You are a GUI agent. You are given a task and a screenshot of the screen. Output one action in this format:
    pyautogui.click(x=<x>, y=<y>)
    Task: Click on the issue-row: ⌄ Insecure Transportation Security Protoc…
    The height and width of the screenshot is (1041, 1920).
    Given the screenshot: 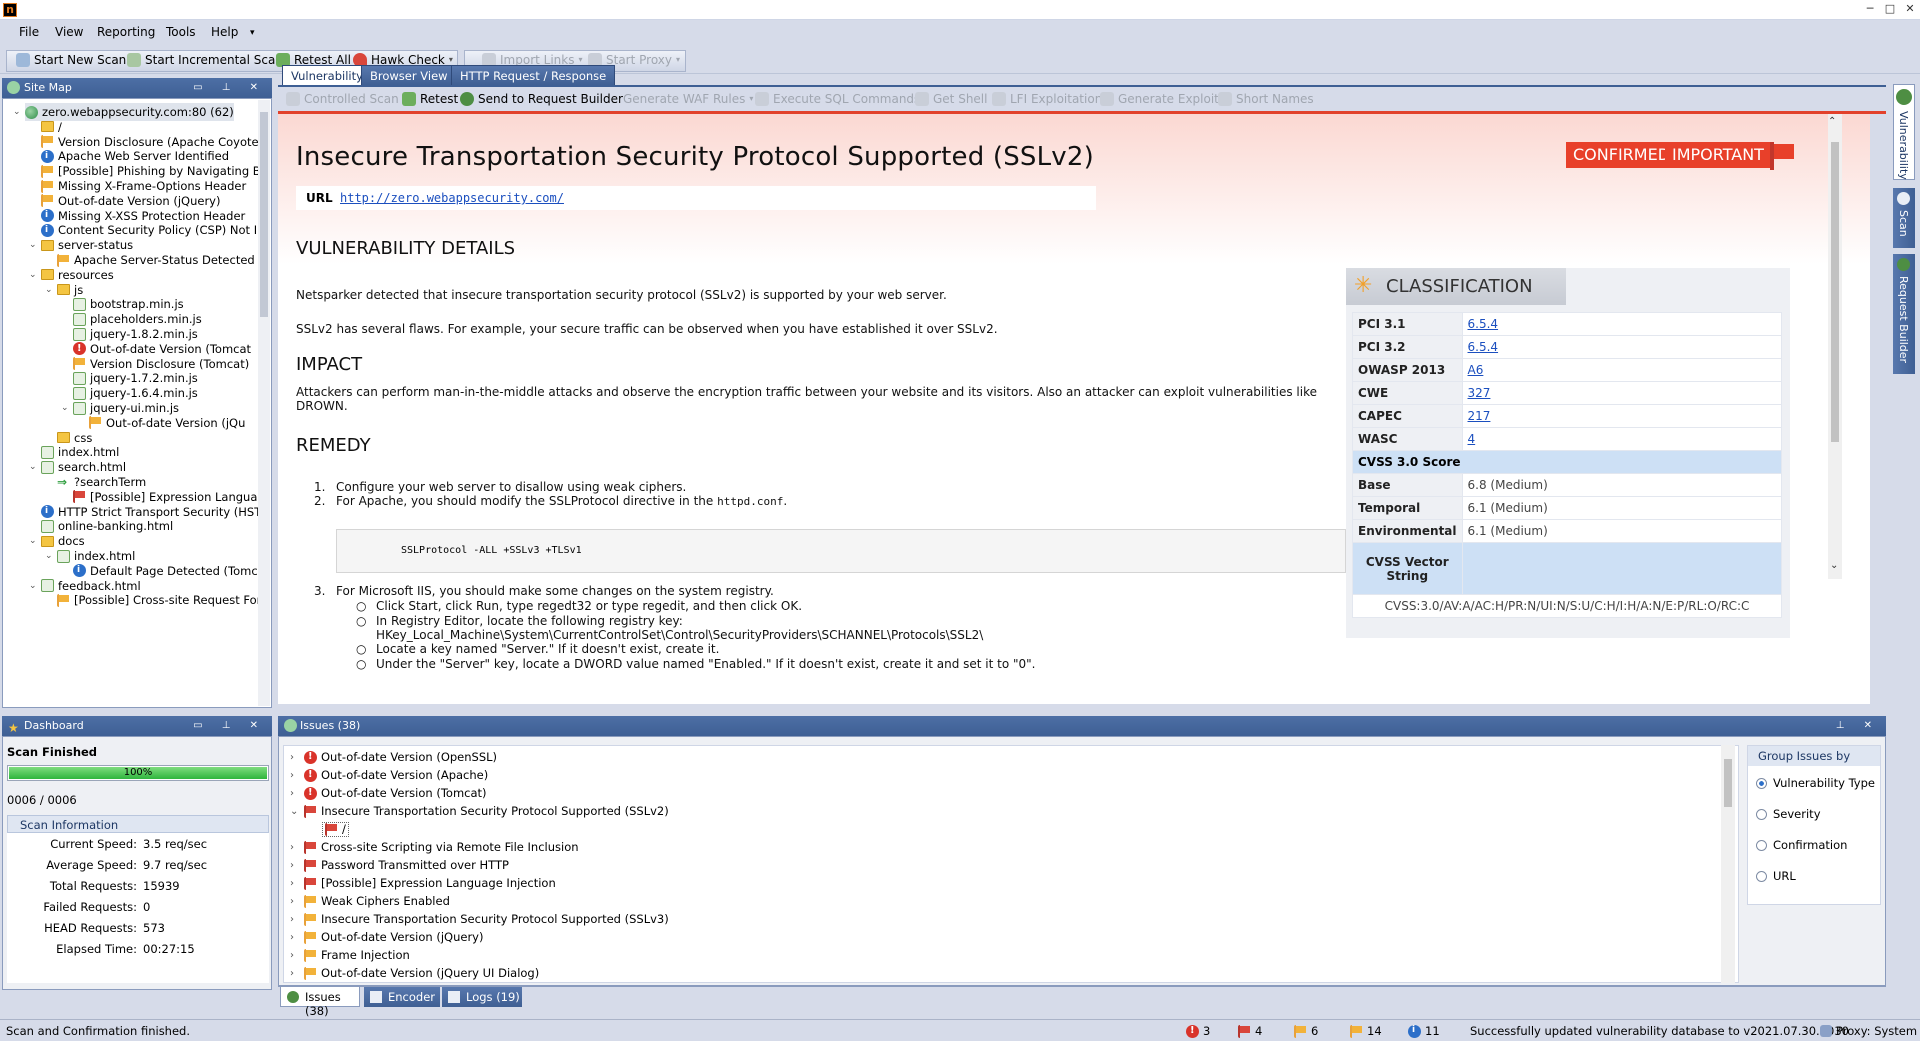 What is the action you would take?
    pyautogui.click(x=479, y=811)
    